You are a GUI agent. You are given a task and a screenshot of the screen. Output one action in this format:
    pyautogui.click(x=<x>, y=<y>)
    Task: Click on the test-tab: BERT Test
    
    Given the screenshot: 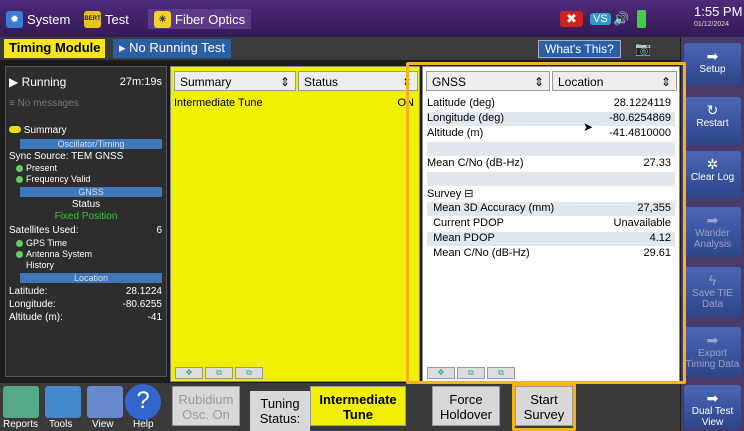 What is the action you would take?
    pyautogui.click(x=106, y=19)
    